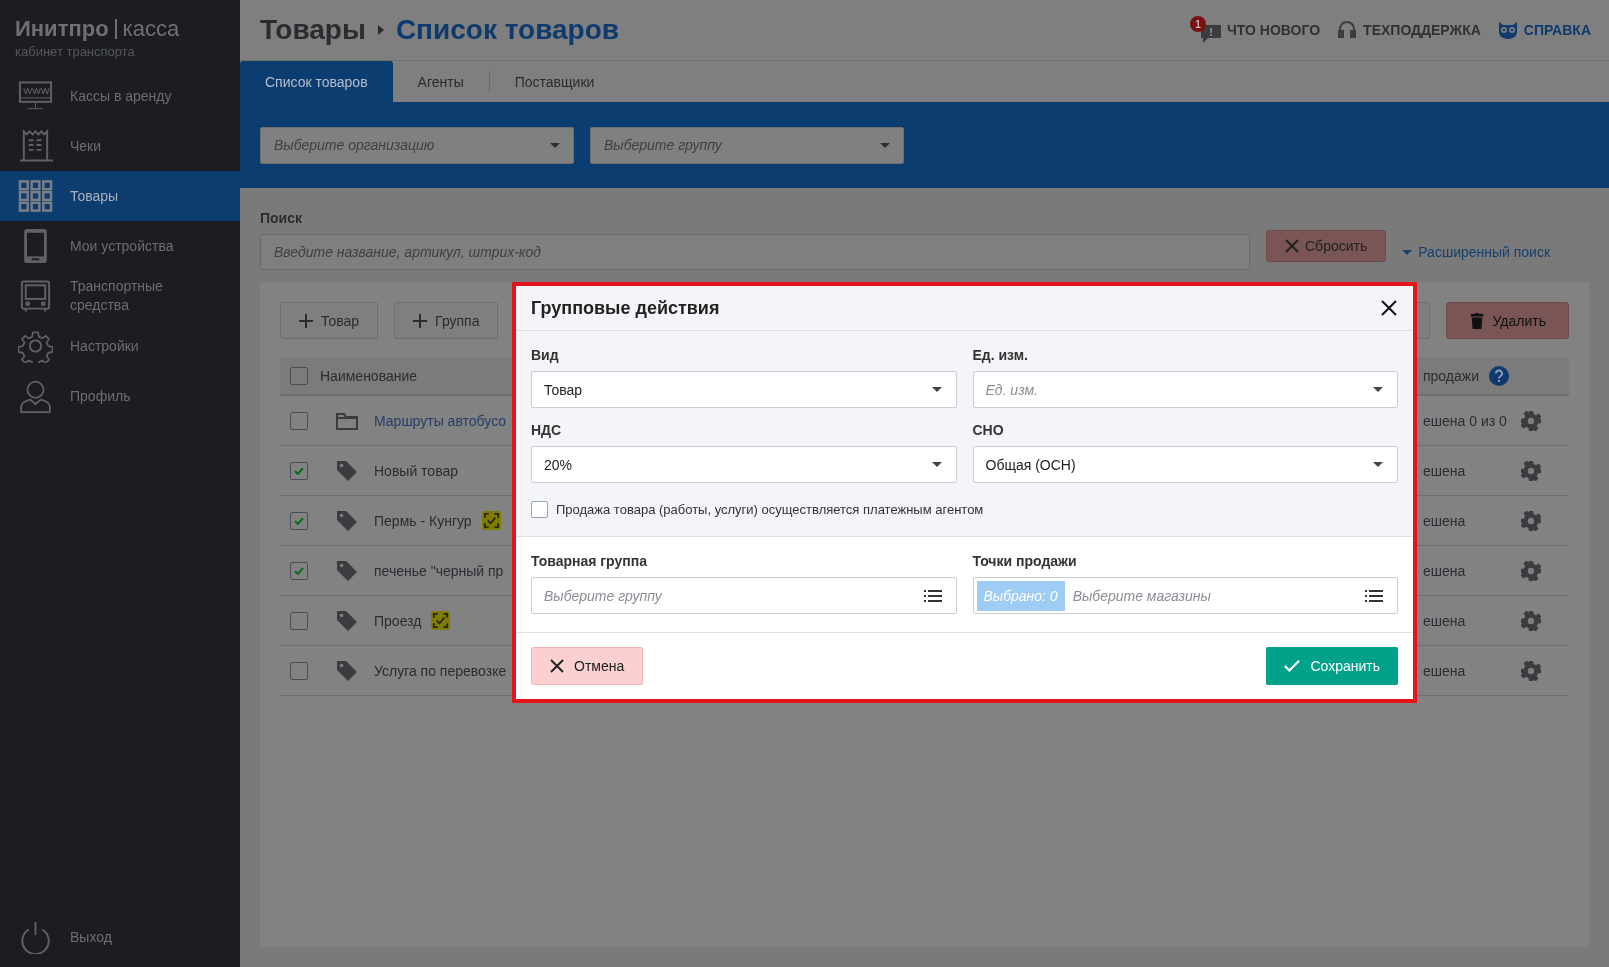 The height and width of the screenshot is (967, 1609). Describe the element at coordinates (120, 246) in the screenshot. I see `sidebar-item: Мои устройства` at that location.